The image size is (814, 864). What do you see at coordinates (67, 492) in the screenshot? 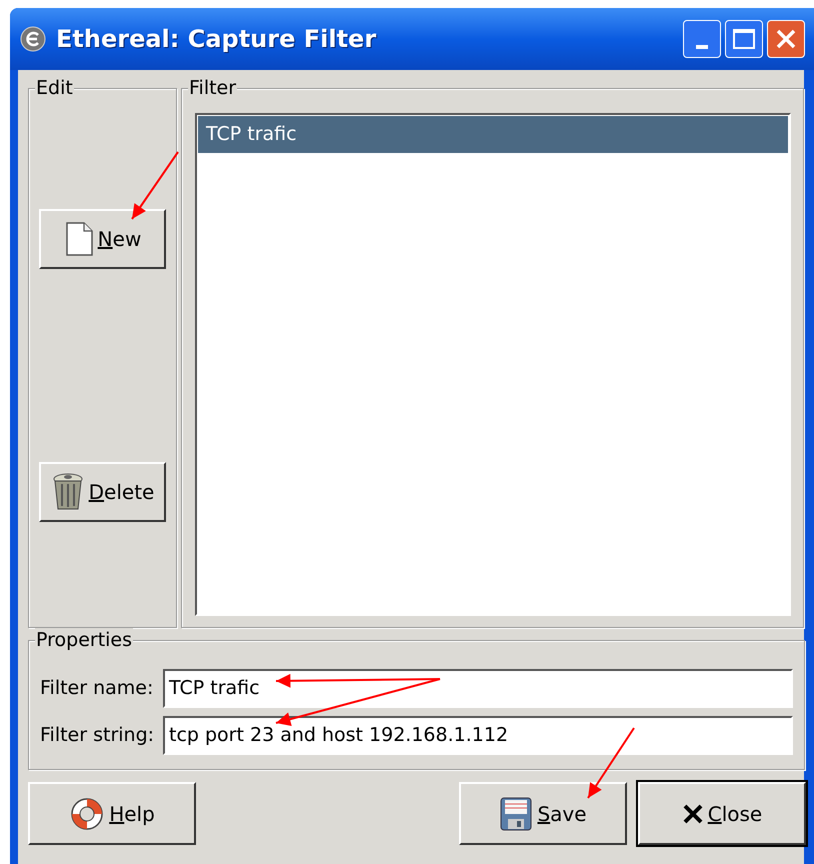
I see `trash-can-icon` at bounding box center [67, 492].